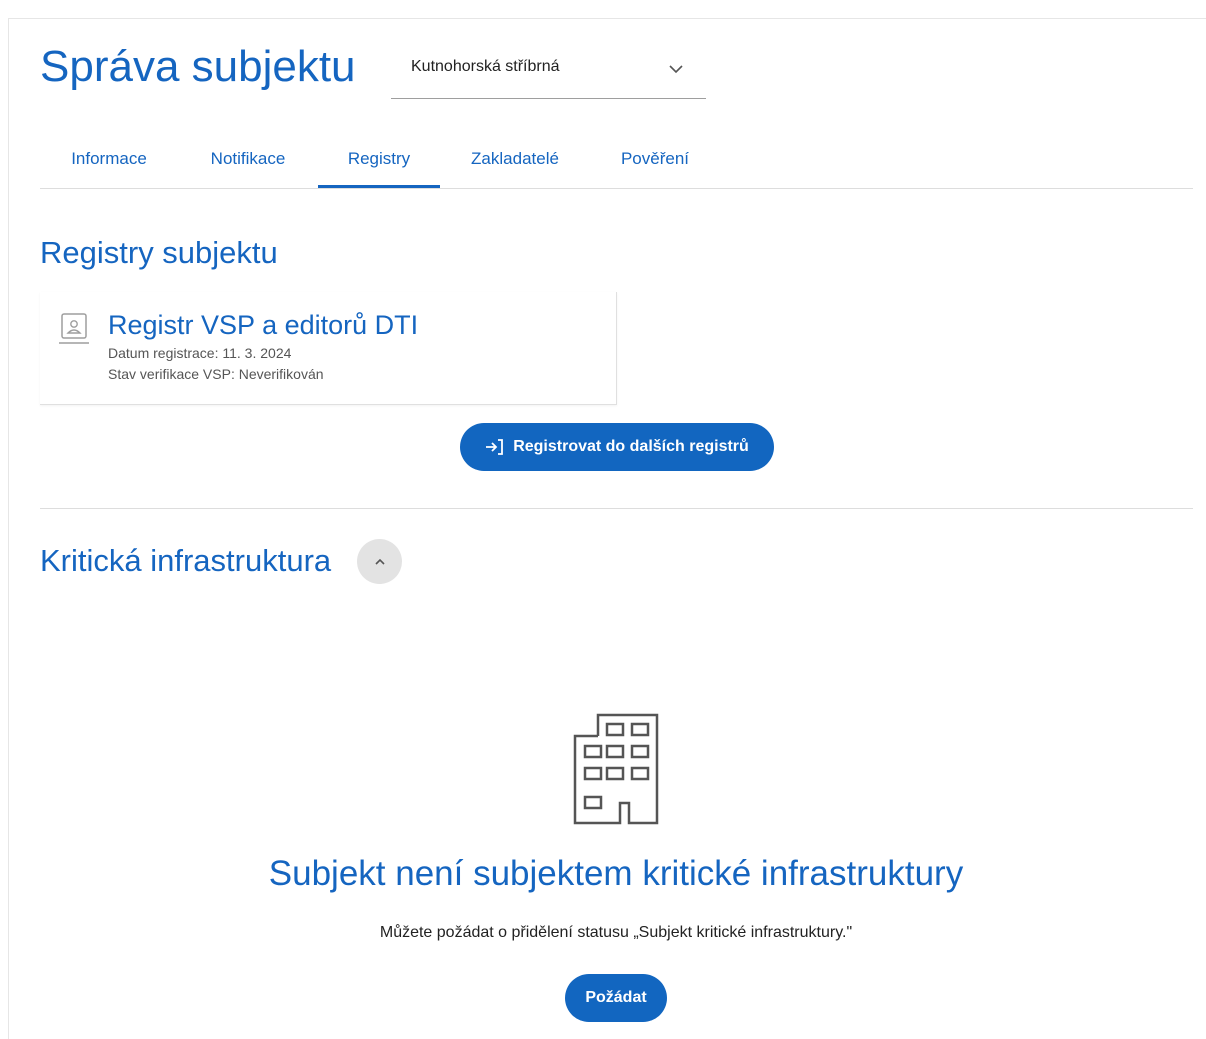  Describe the element at coordinates (216, 374) in the screenshot. I see `registry-status: Stav verifikace VSP: Neverifikován` at that location.